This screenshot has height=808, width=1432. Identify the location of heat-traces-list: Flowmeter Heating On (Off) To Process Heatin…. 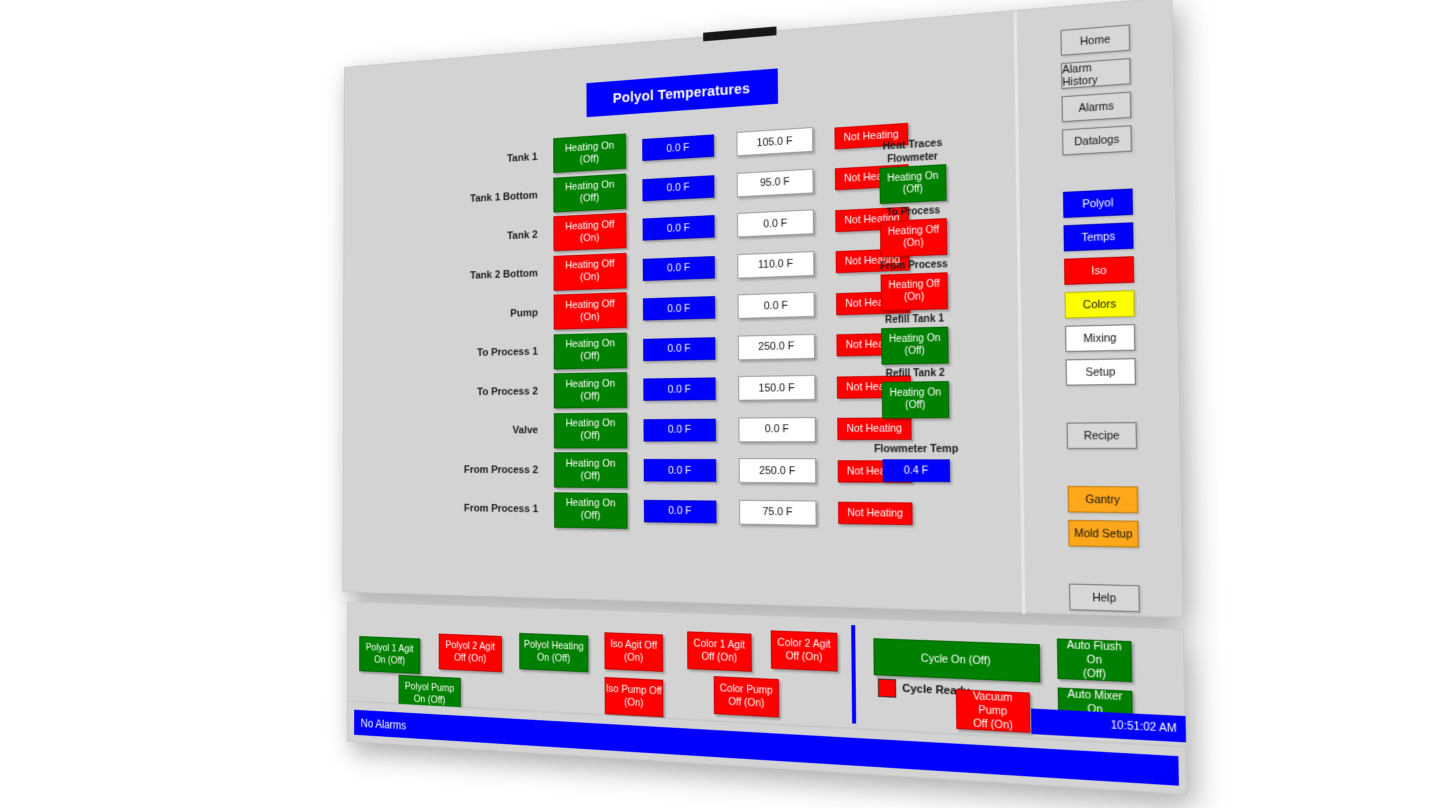
(914, 284).